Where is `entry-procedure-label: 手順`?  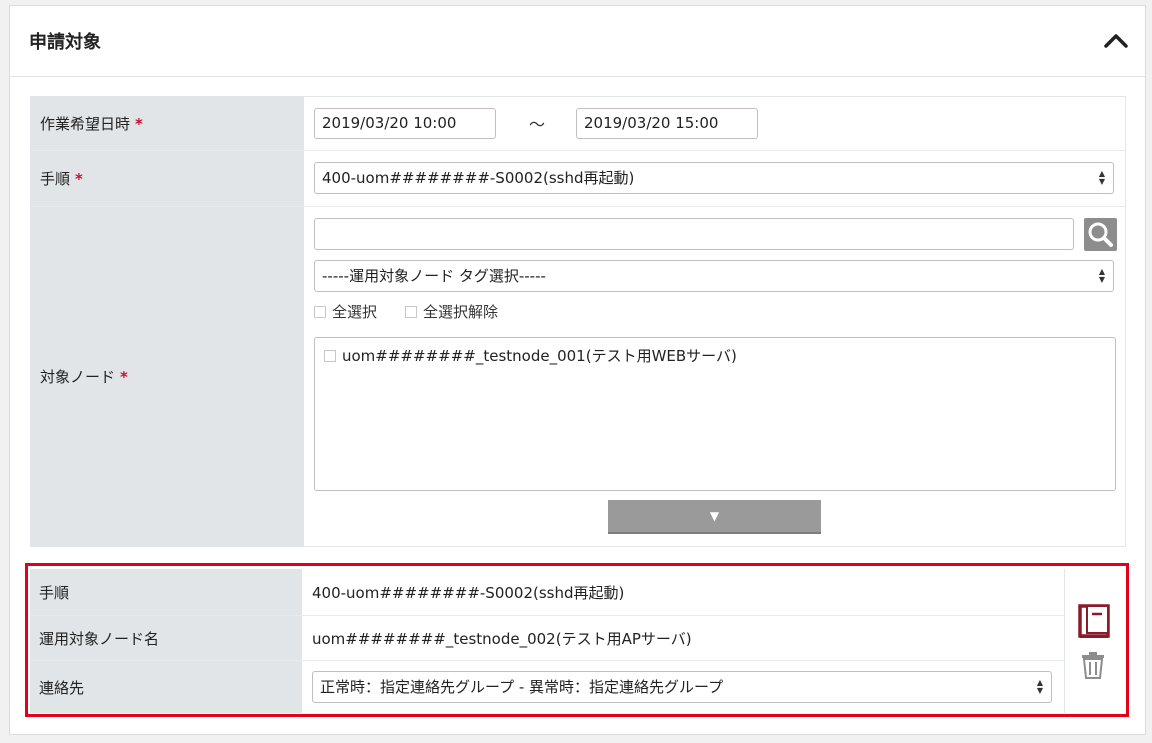 entry-procedure-label: 手順 is located at coordinates (166, 592).